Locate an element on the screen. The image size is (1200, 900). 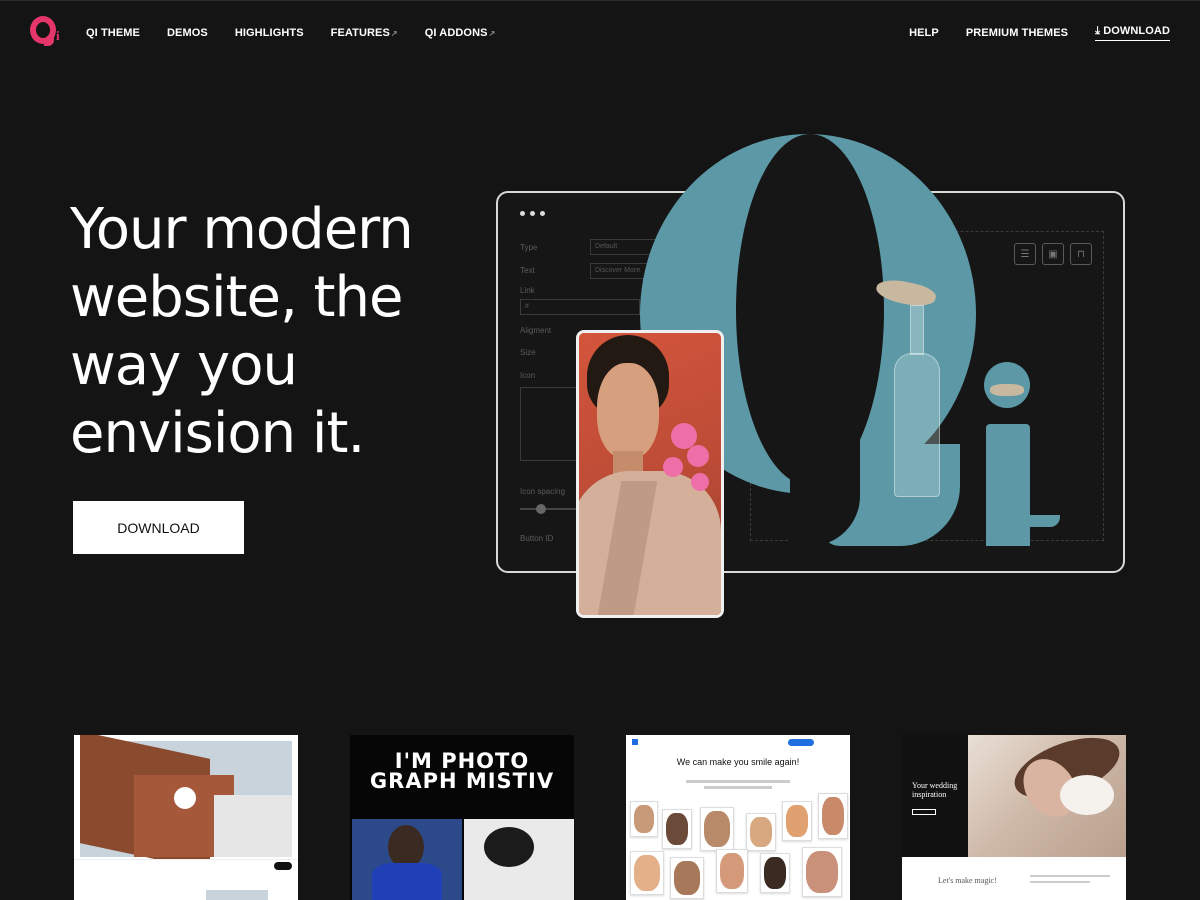
qi-logo: i is located at coordinates (47, 32).